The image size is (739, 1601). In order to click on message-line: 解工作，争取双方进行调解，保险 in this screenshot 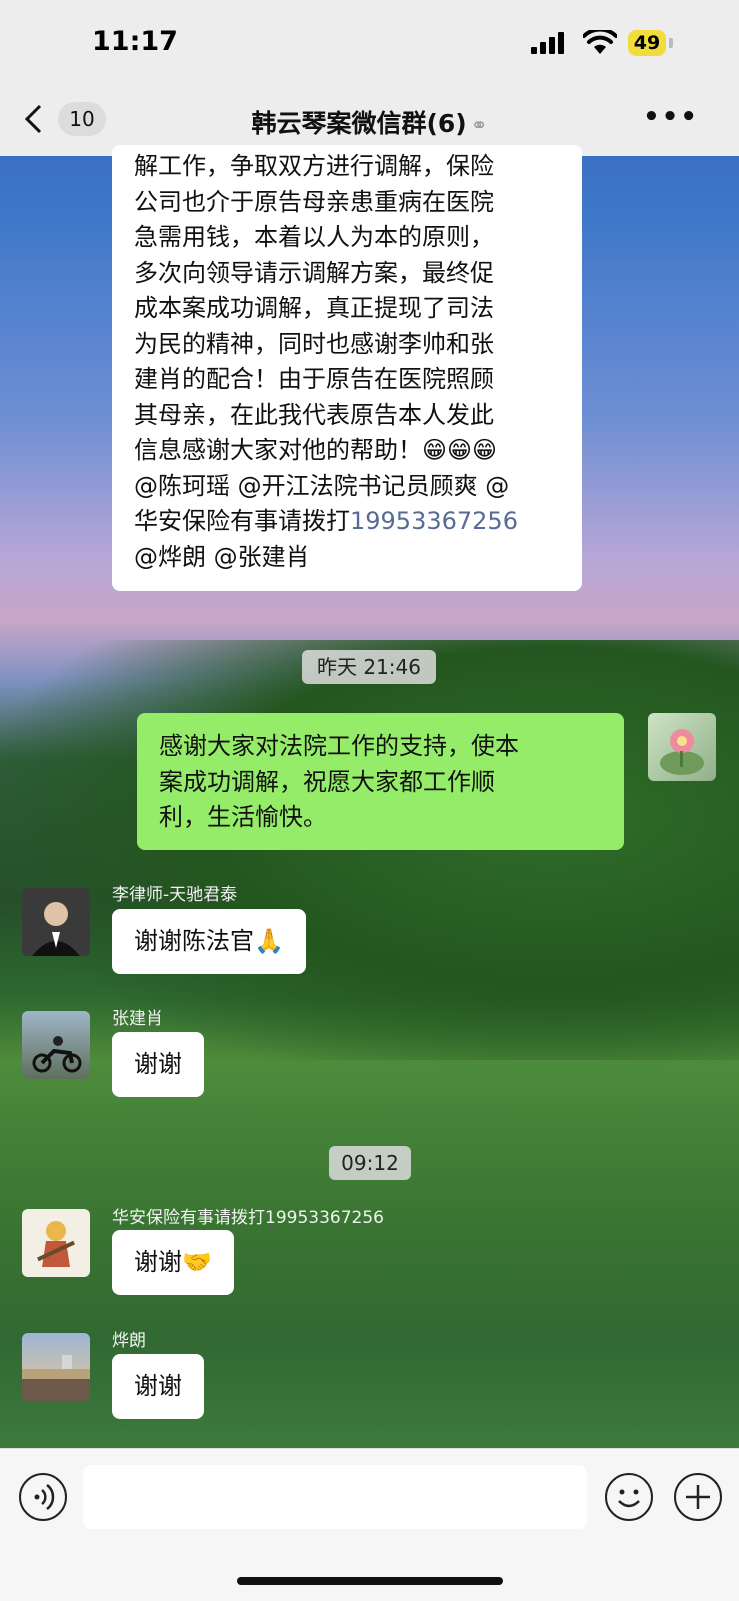, I will do `click(314, 166)`.